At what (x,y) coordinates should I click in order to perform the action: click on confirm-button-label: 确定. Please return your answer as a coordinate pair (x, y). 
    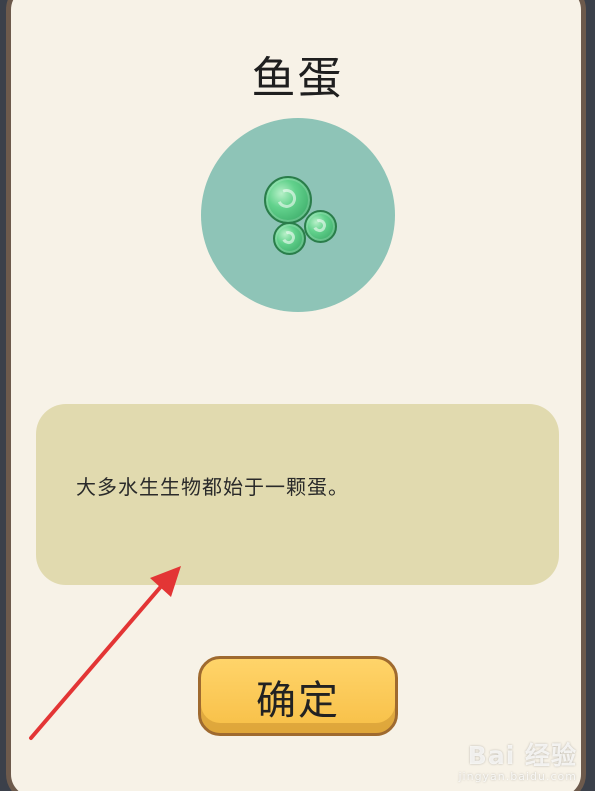
    Looking at the image, I should click on (298, 701).